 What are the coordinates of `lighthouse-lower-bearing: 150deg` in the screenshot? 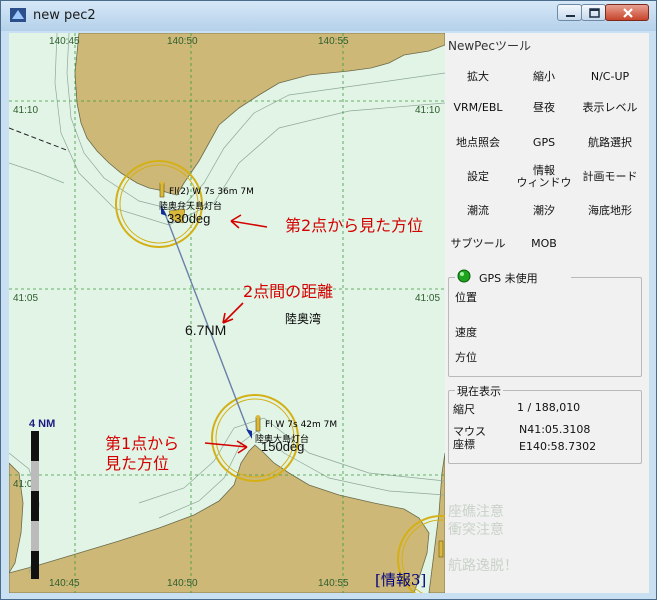 It's located at (282, 446).